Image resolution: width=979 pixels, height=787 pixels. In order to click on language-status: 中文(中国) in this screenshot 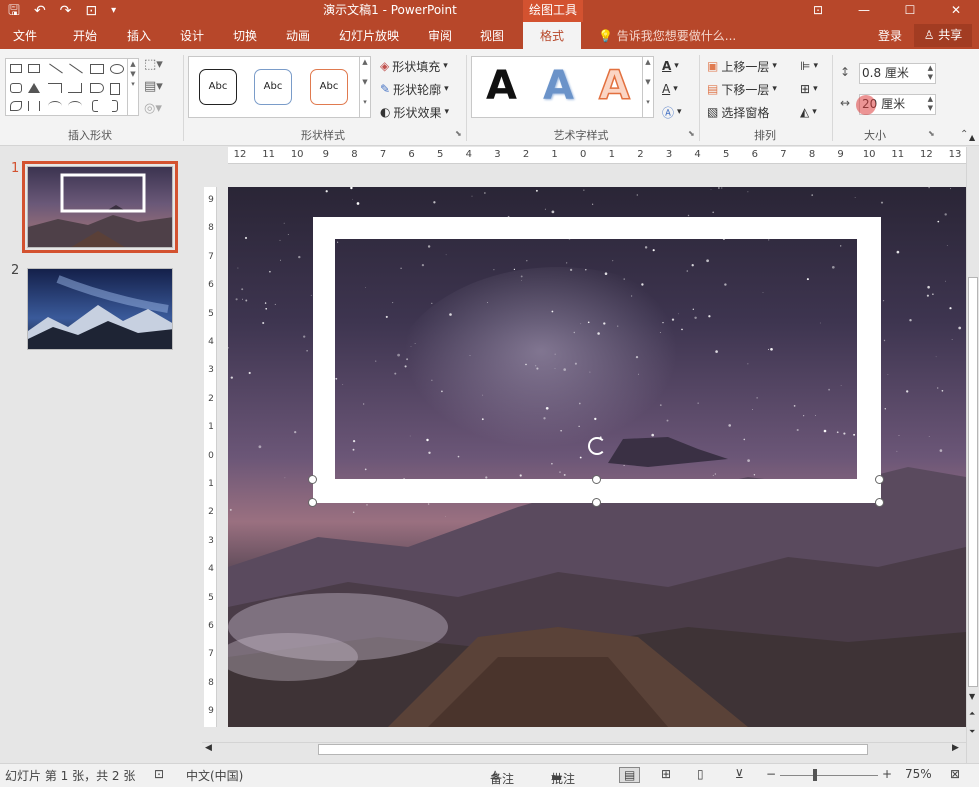, I will do `click(214, 775)`.